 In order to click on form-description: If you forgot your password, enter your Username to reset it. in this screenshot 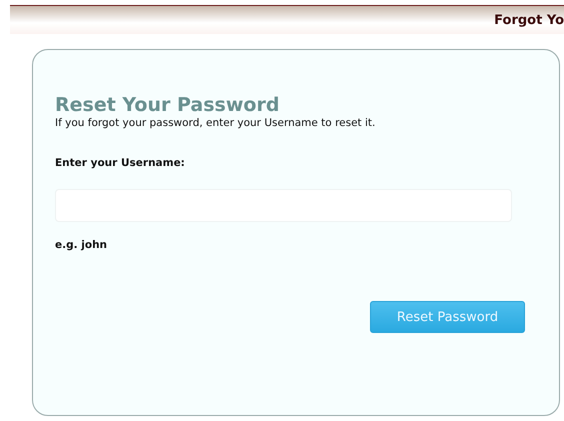, I will do `click(215, 123)`.